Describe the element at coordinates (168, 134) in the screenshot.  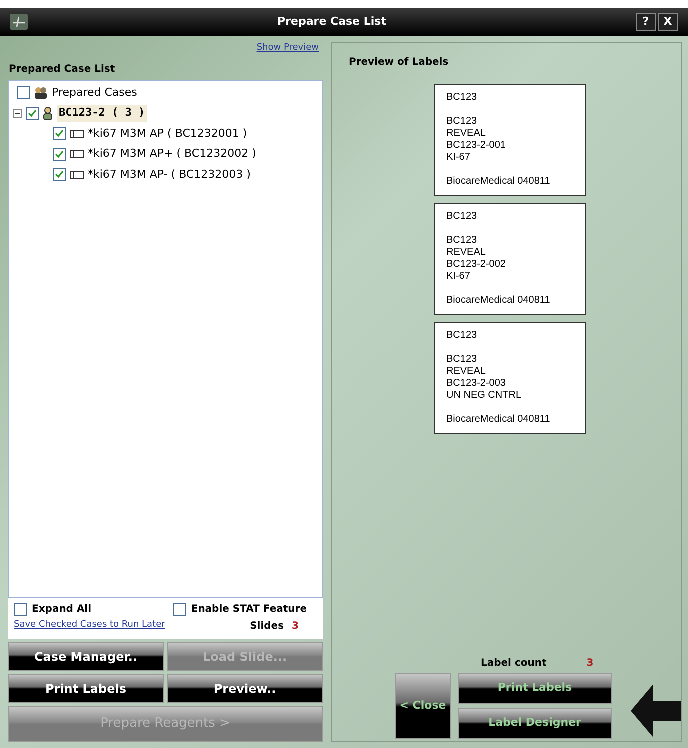
I see `tree-item: *ki67 M3M AP ( BC1232001 )` at that location.